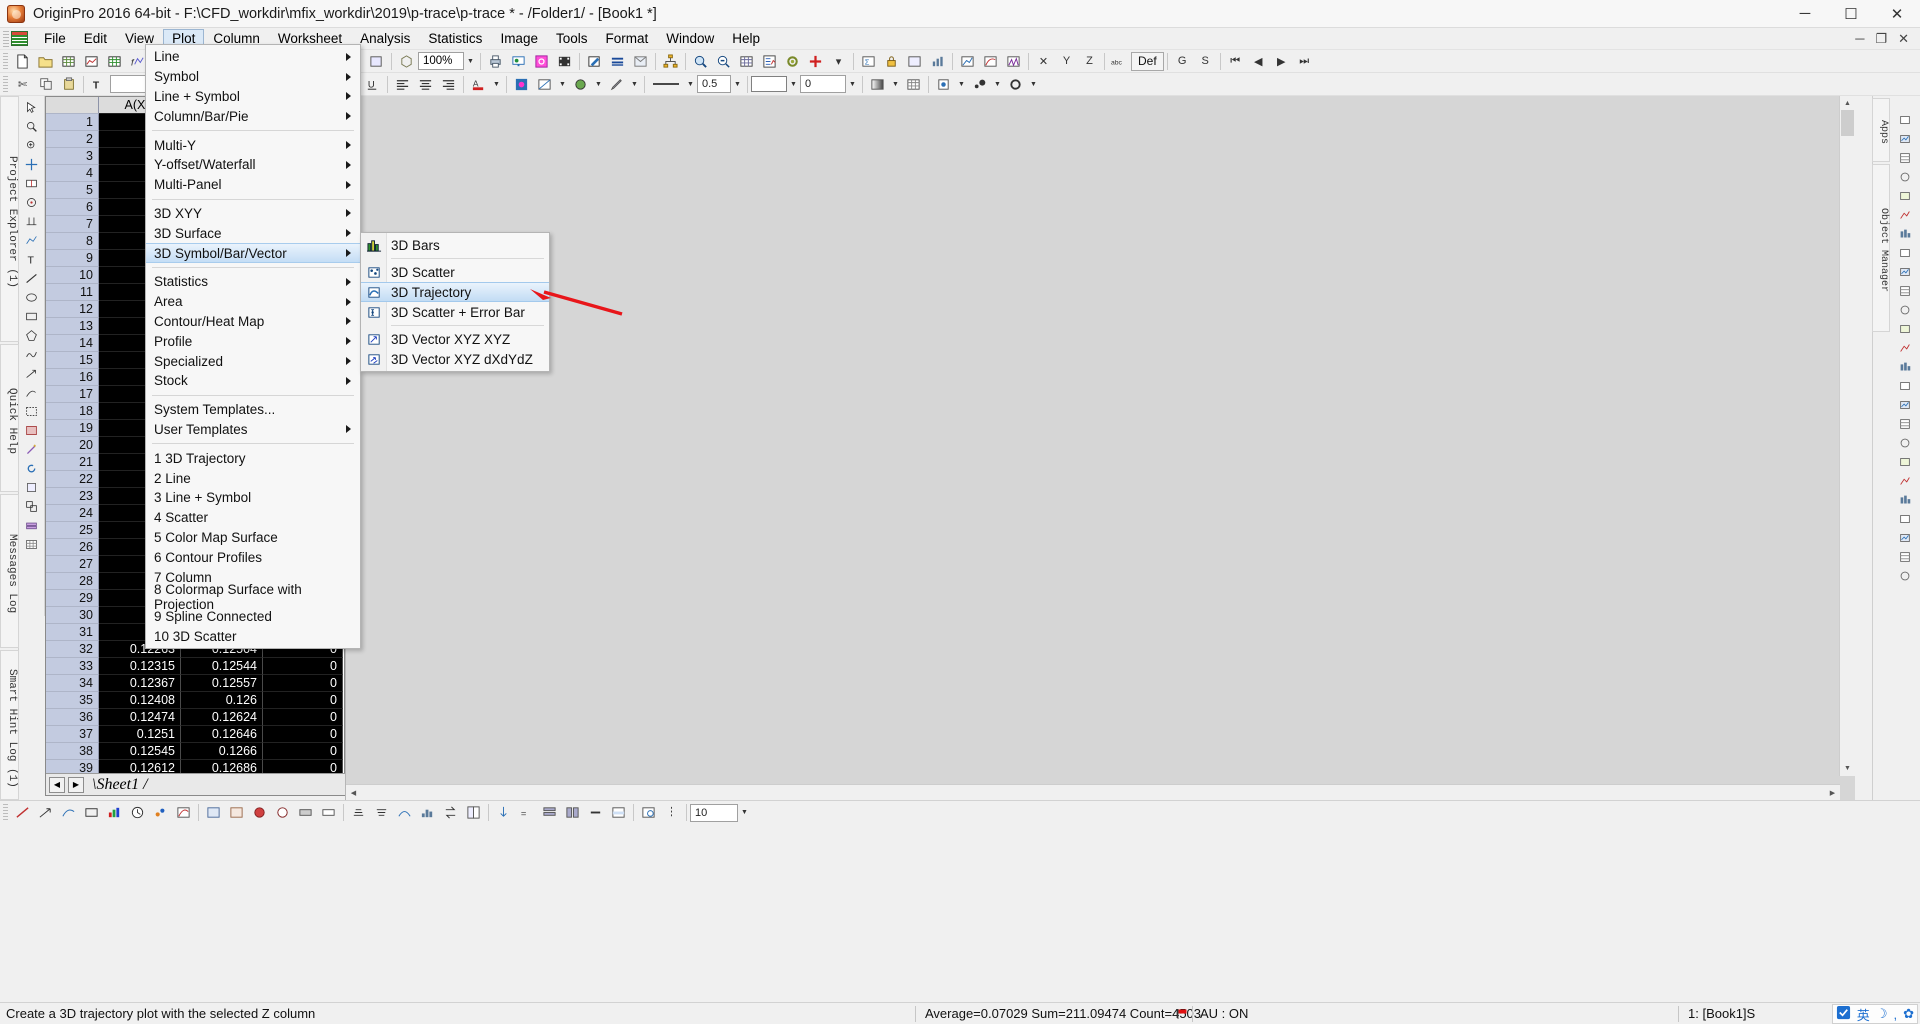 The width and height of the screenshot is (1920, 1024). I want to click on pointer-icon, so click(32, 107).